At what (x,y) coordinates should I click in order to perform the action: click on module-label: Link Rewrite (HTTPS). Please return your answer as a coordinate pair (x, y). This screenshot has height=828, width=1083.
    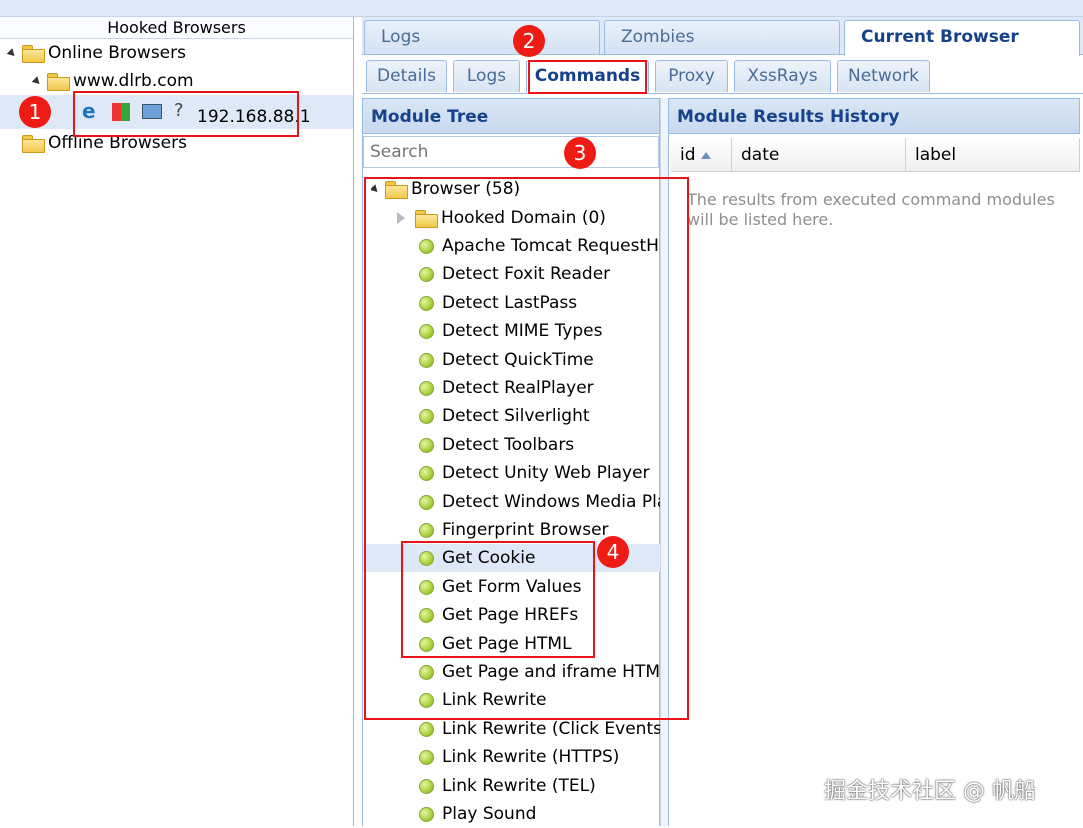
    Looking at the image, I should click on (531, 757).